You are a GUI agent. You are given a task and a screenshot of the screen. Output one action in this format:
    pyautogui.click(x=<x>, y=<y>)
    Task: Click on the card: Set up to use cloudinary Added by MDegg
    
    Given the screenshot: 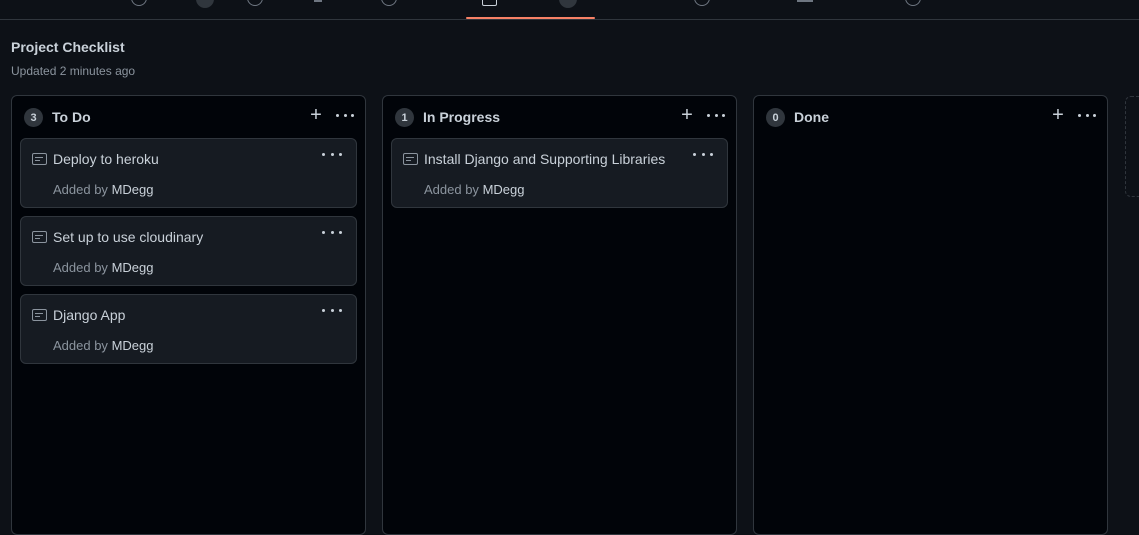 What is the action you would take?
    pyautogui.click(x=188, y=251)
    